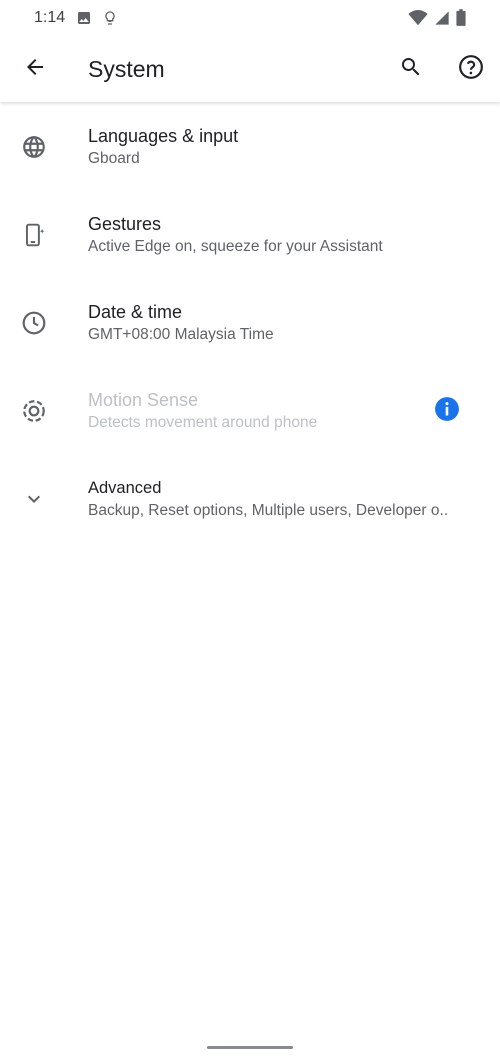  I want to click on status-right-icons, so click(437, 20).